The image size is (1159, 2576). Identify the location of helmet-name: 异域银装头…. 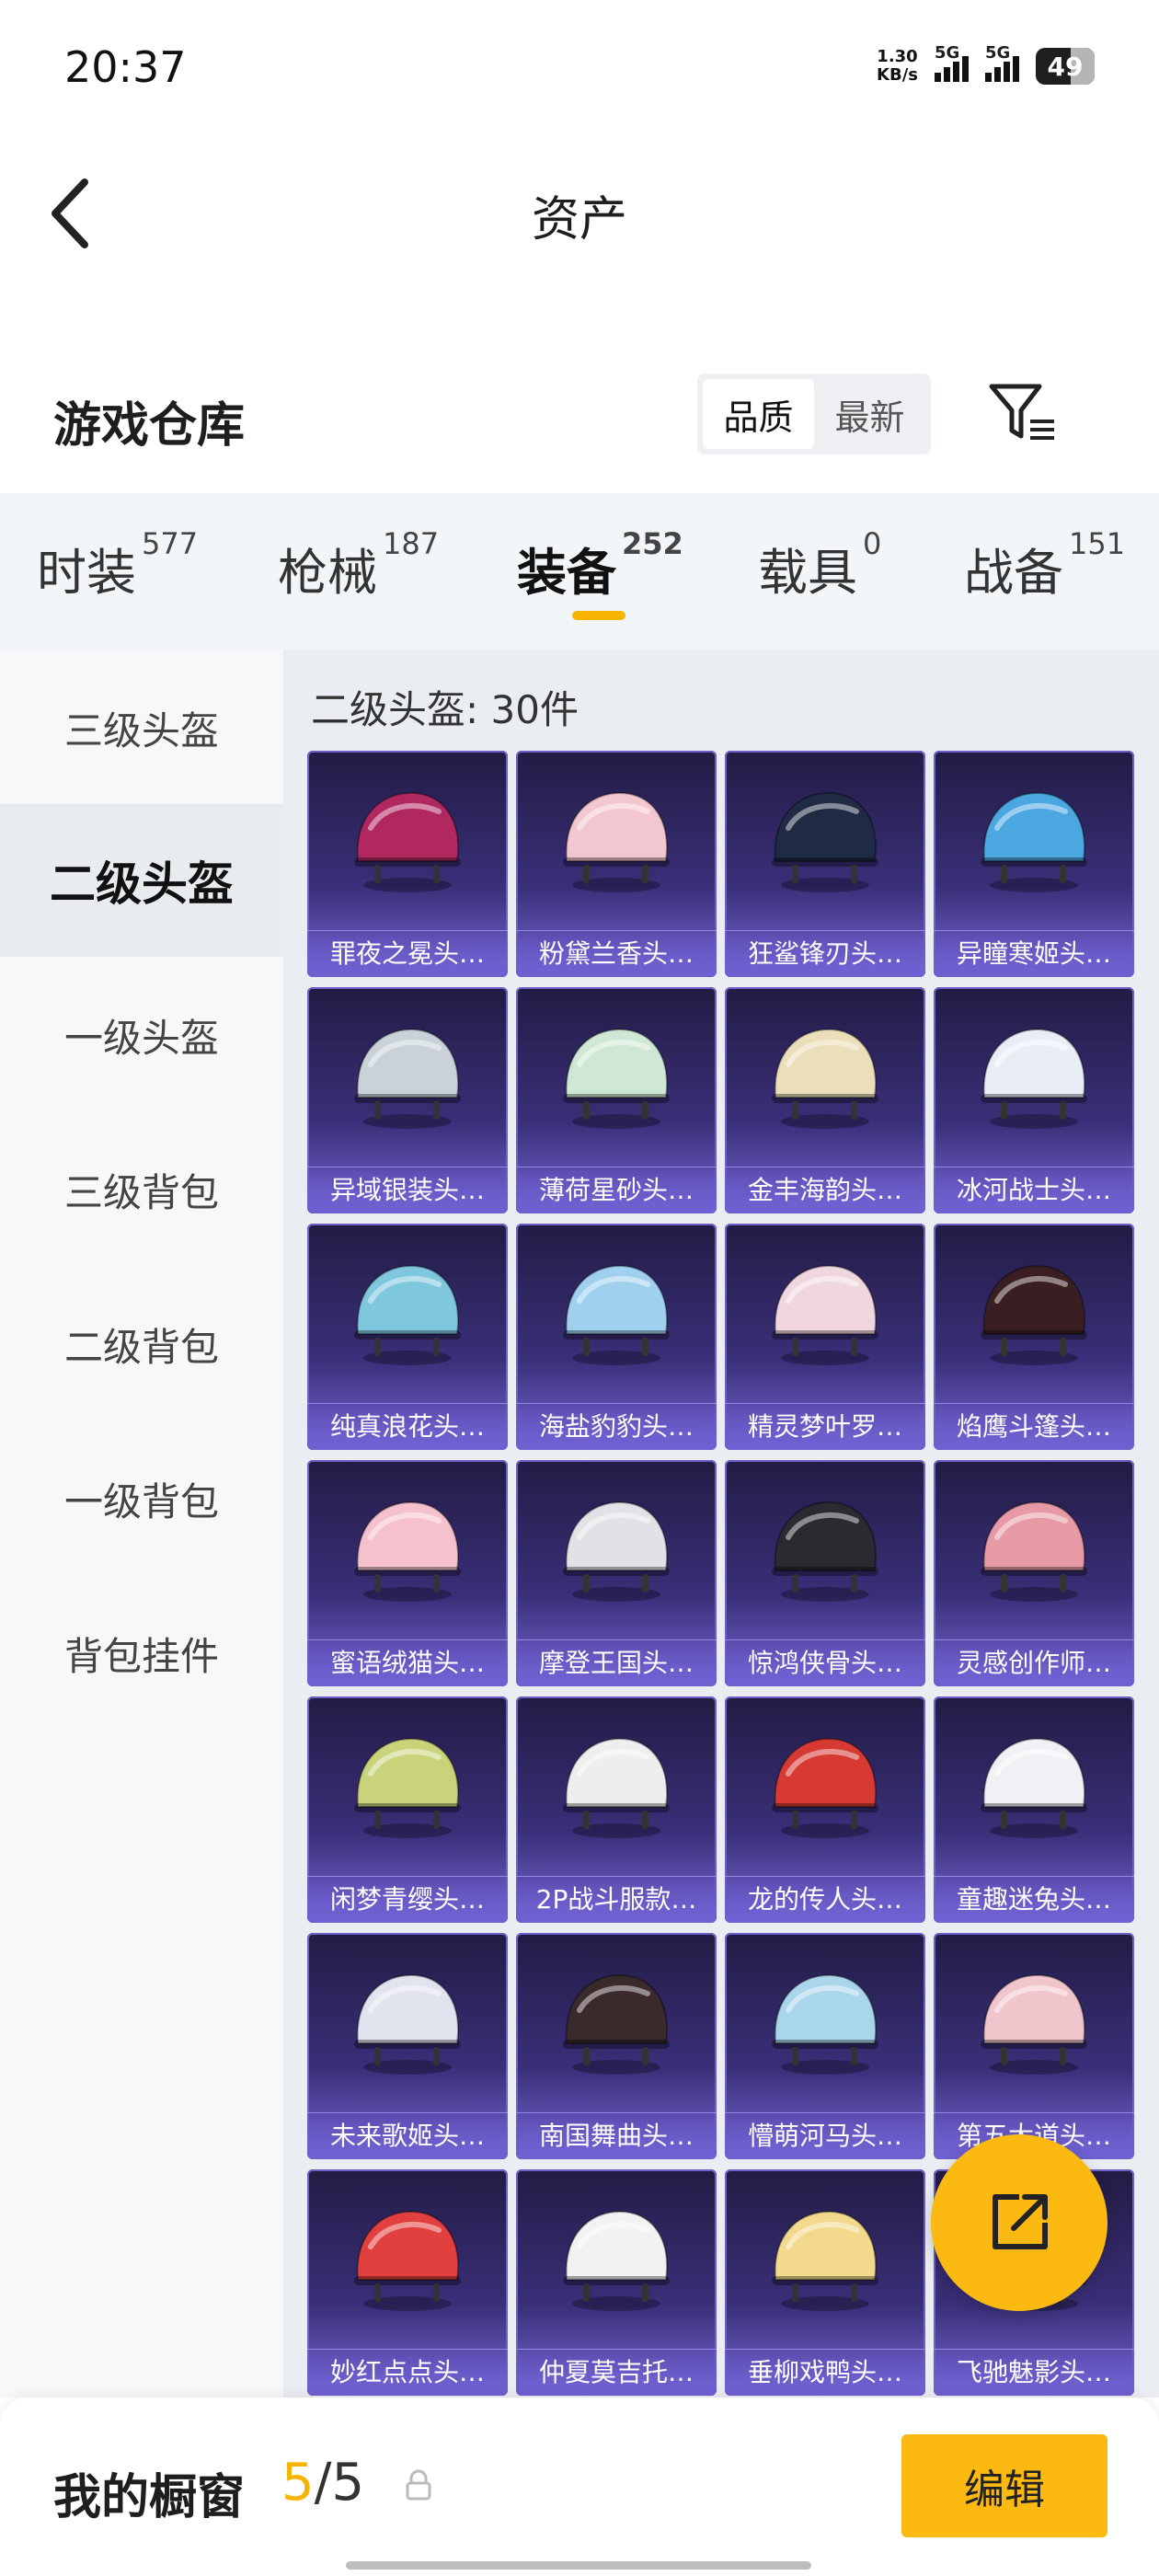
(407, 1190).